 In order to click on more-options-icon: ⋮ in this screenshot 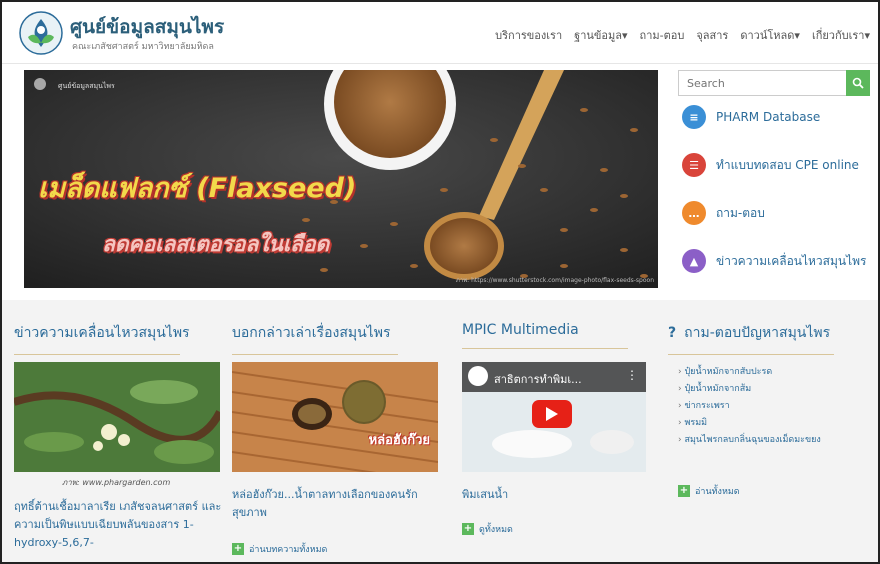, I will do `click(632, 375)`.